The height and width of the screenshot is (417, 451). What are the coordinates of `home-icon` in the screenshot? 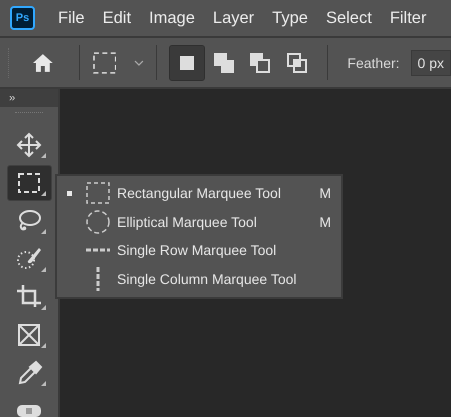 It's located at (43, 62).